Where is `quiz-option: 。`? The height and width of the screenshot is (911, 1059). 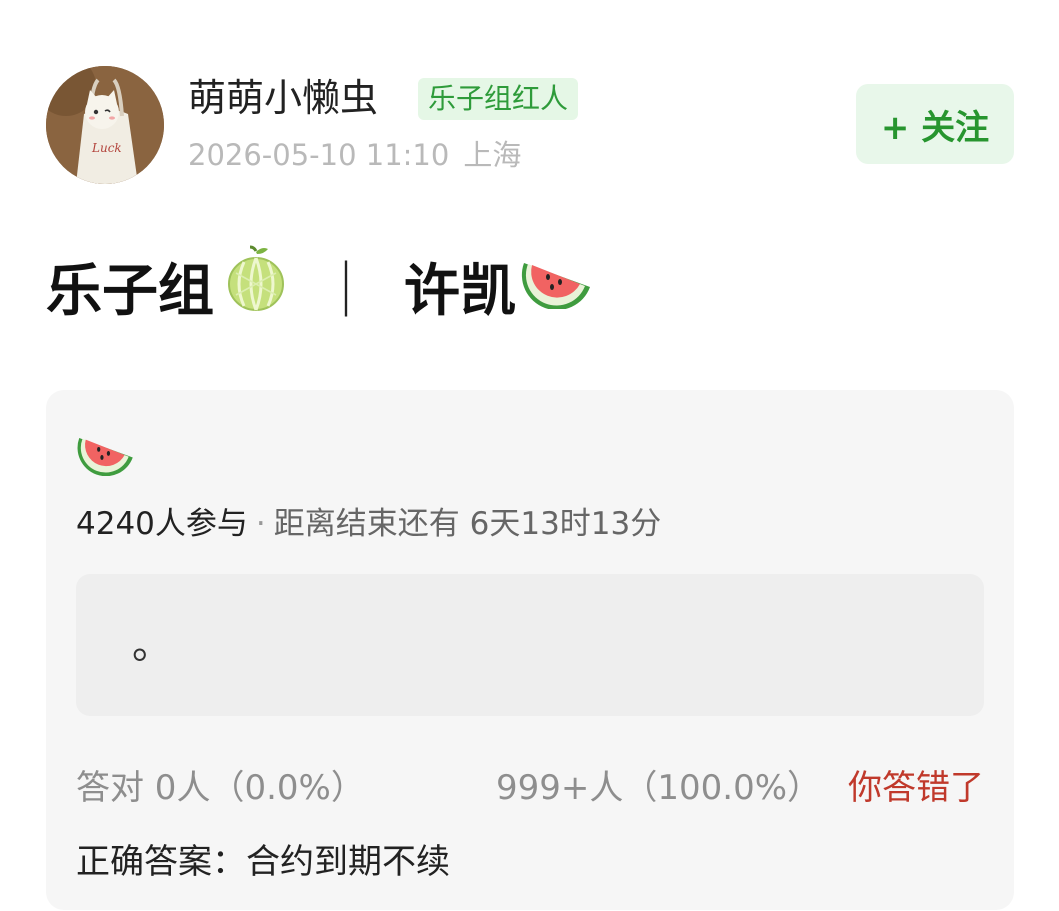
quiz-option: 。 is located at coordinates (530, 645).